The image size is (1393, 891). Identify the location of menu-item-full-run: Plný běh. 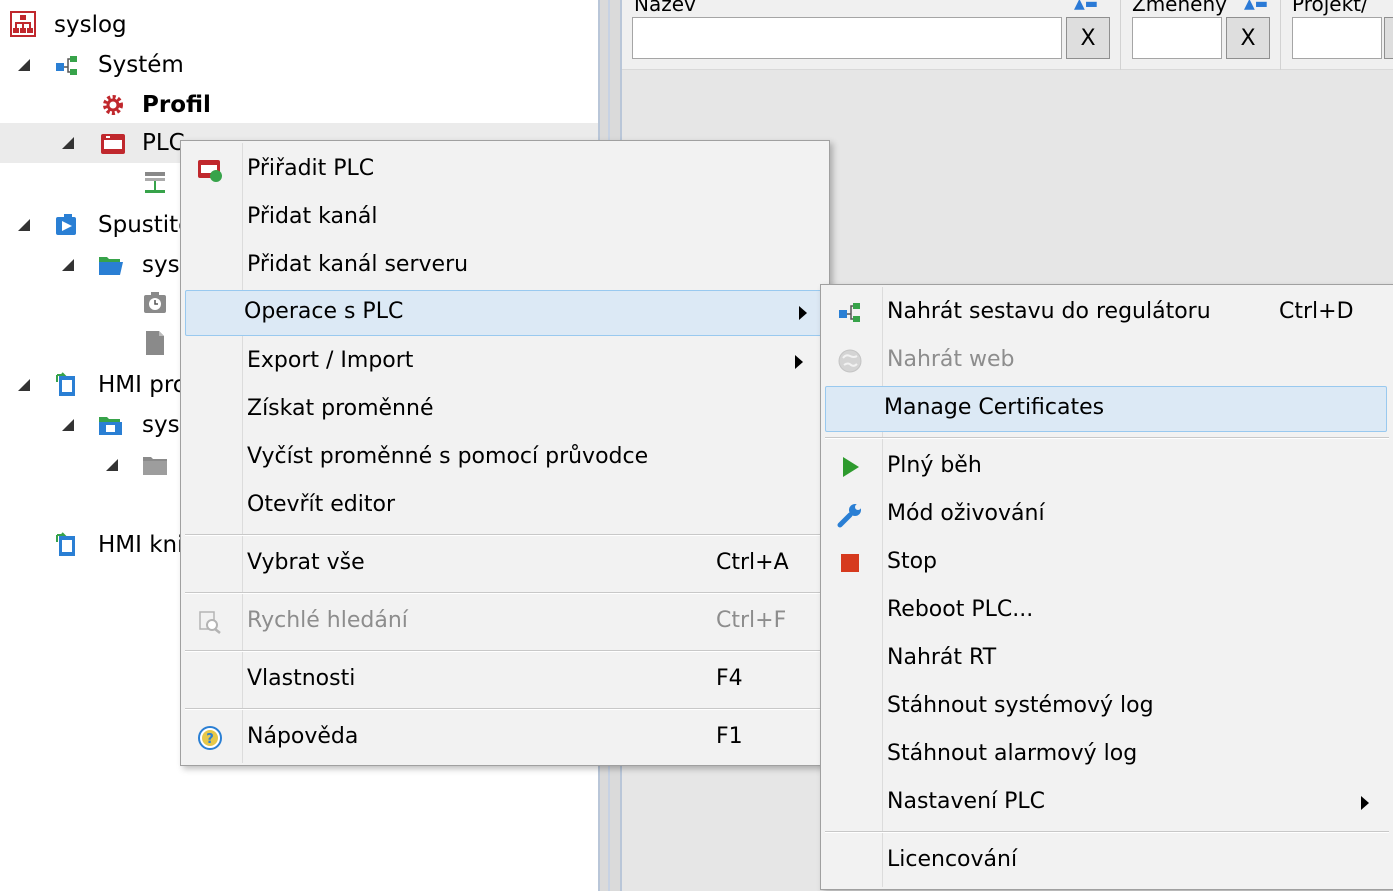
(1107, 467).